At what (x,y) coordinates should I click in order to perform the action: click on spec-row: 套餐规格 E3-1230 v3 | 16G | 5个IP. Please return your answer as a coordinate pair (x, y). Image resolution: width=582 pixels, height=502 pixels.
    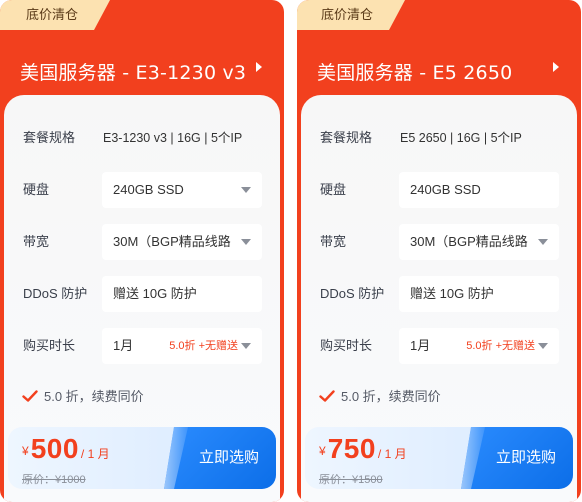
    Looking at the image, I should click on (142, 138).